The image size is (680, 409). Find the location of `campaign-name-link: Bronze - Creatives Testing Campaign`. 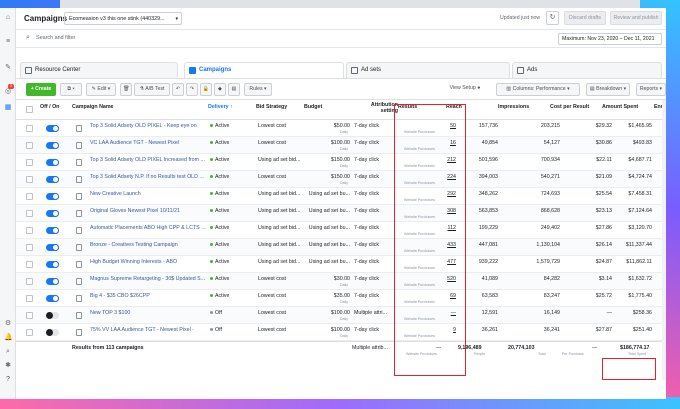

campaign-name-link: Bronze - Creatives Testing Campaign is located at coordinates (151, 245).